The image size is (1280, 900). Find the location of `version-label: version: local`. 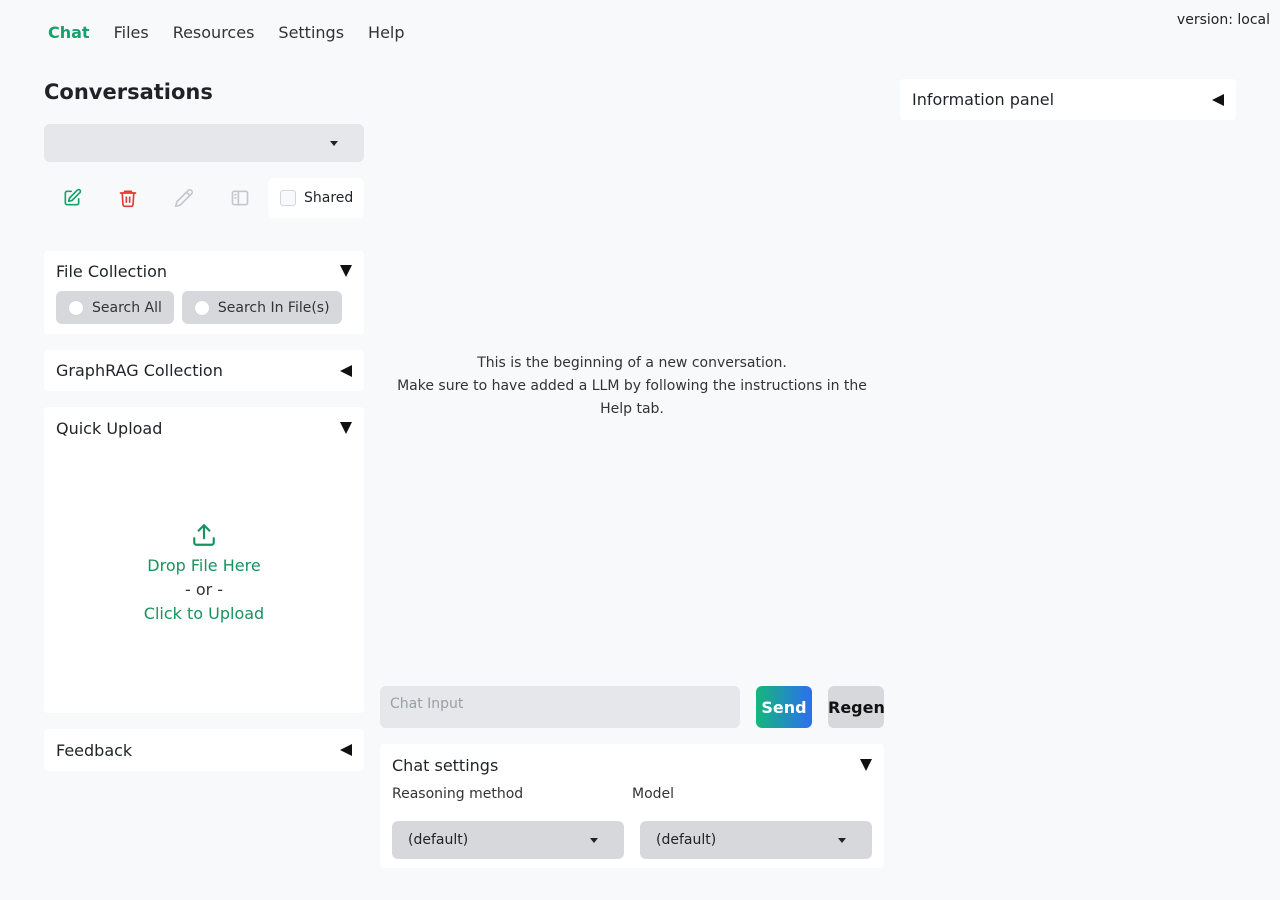

version-label: version: local is located at coordinates (1223, 20).